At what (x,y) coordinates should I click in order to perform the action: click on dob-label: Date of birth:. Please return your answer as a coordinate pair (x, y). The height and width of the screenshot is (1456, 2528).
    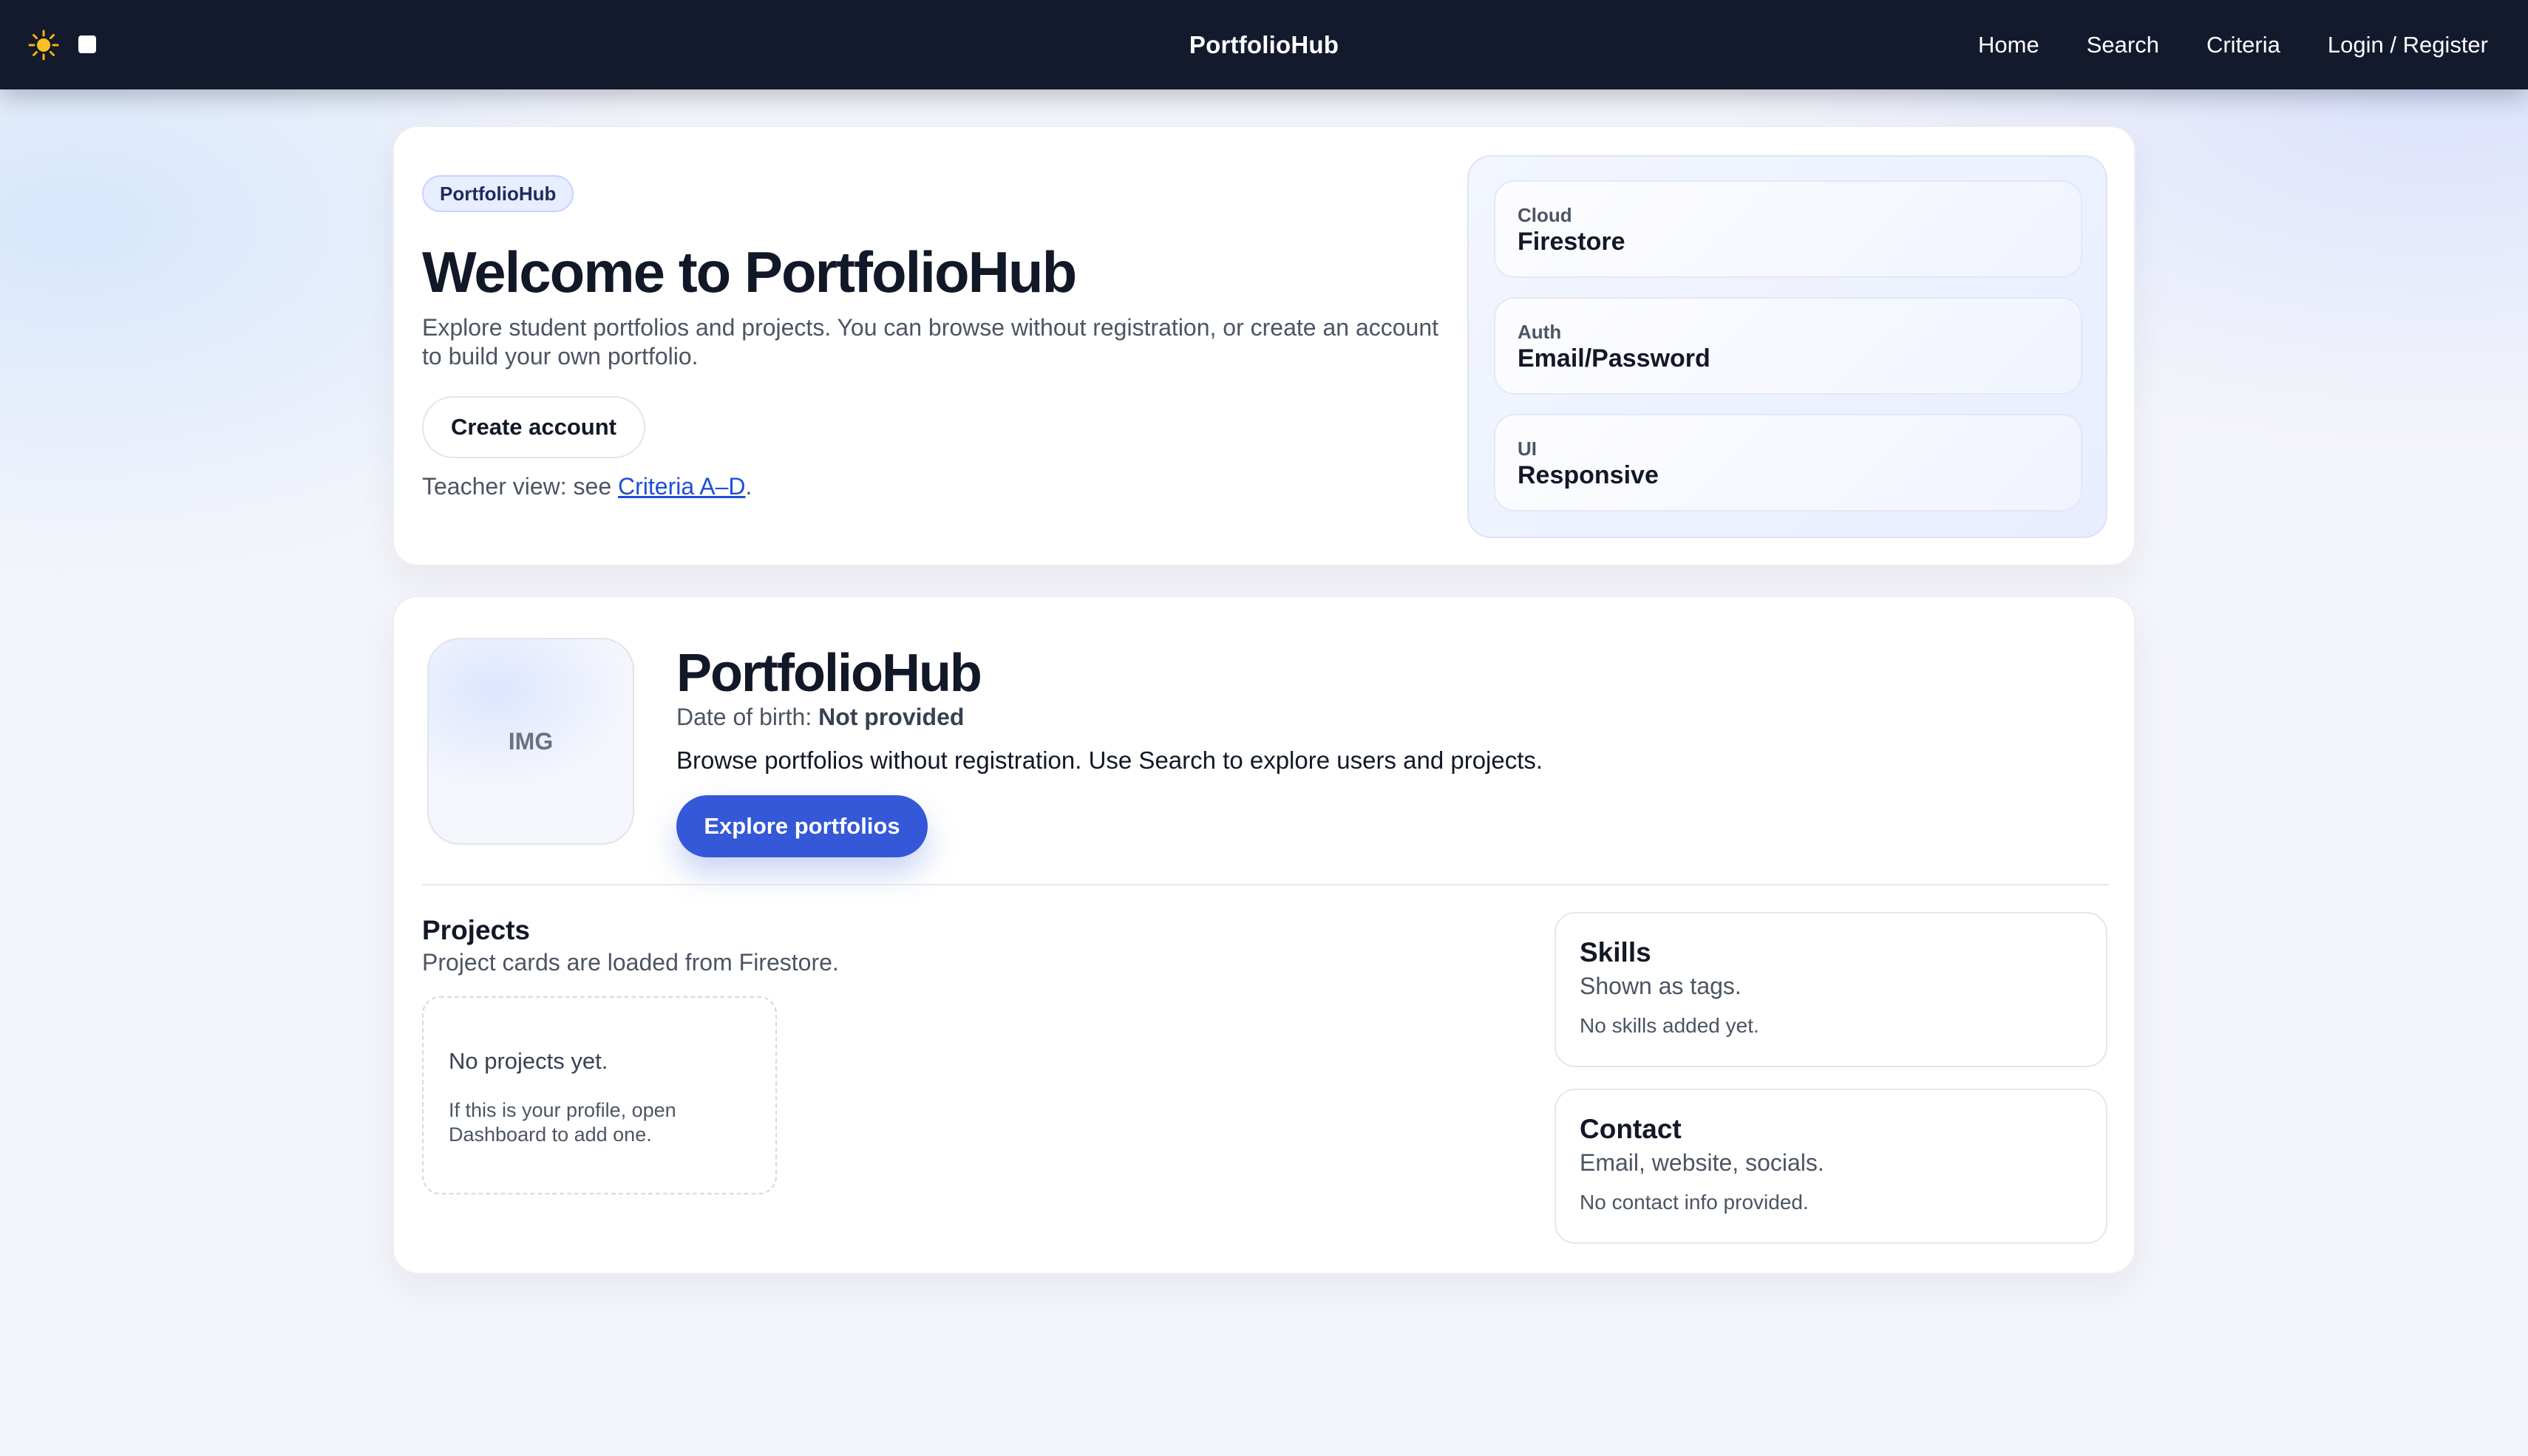
    Looking at the image, I should click on (748, 717).